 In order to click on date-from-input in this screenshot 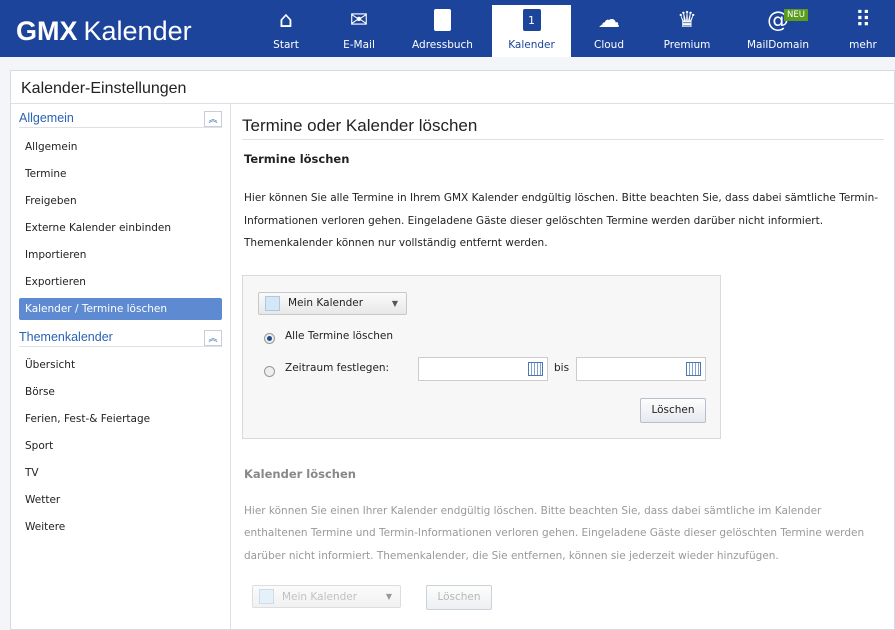, I will do `click(483, 368)`.